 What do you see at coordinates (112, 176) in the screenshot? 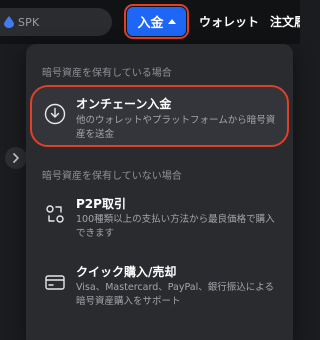
I see `section-label-no-crypto: 暗号資産を保有していない場合` at bounding box center [112, 176].